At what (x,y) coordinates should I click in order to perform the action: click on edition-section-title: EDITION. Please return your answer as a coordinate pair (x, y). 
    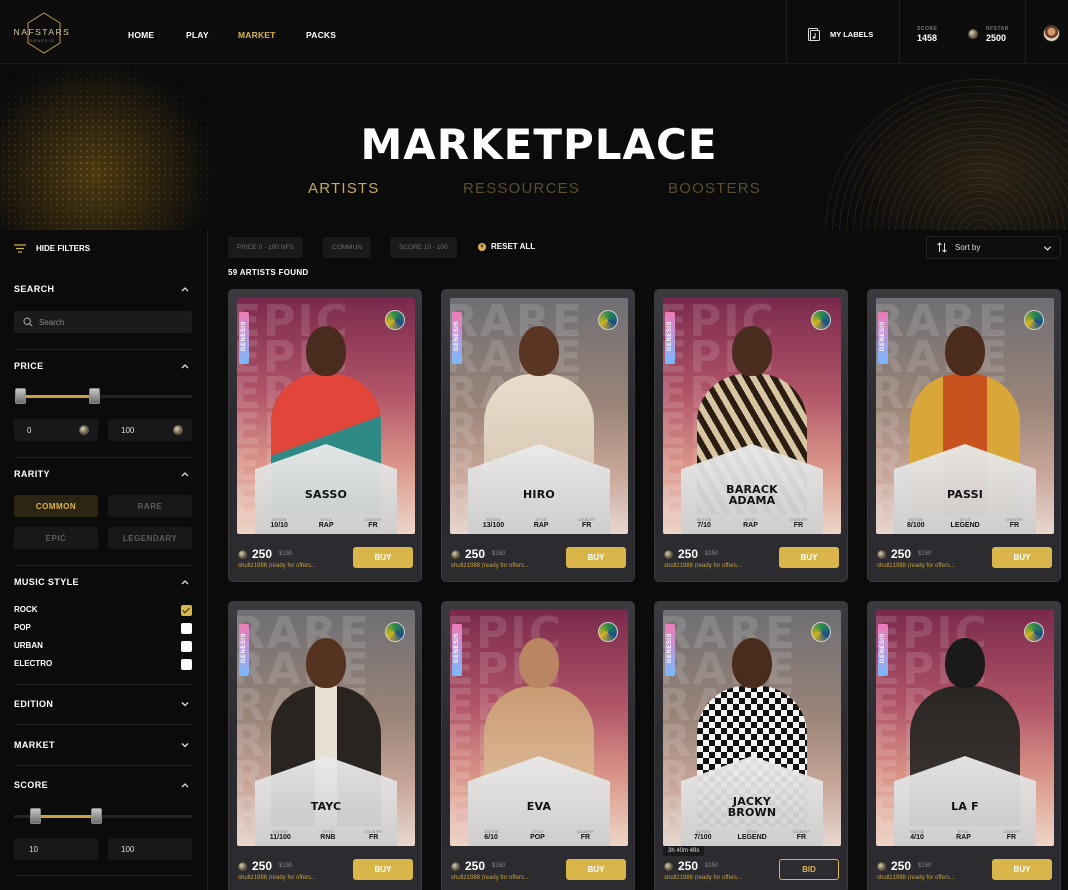
    Looking at the image, I should click on (33, 704).